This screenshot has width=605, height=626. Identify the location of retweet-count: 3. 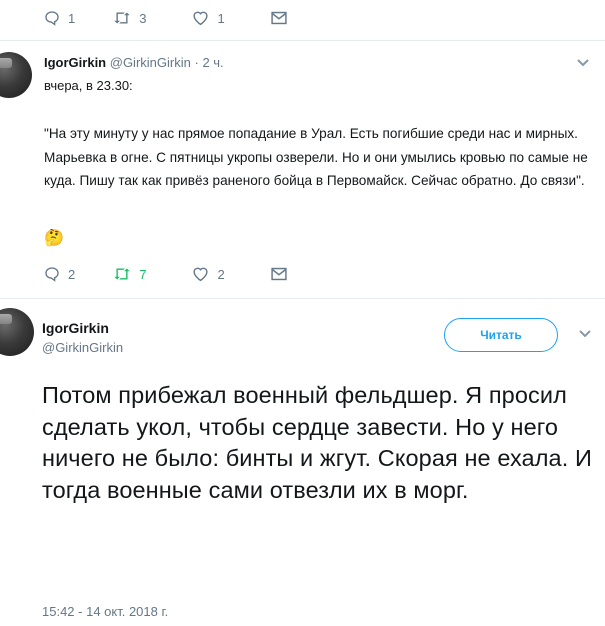
(143, 18).